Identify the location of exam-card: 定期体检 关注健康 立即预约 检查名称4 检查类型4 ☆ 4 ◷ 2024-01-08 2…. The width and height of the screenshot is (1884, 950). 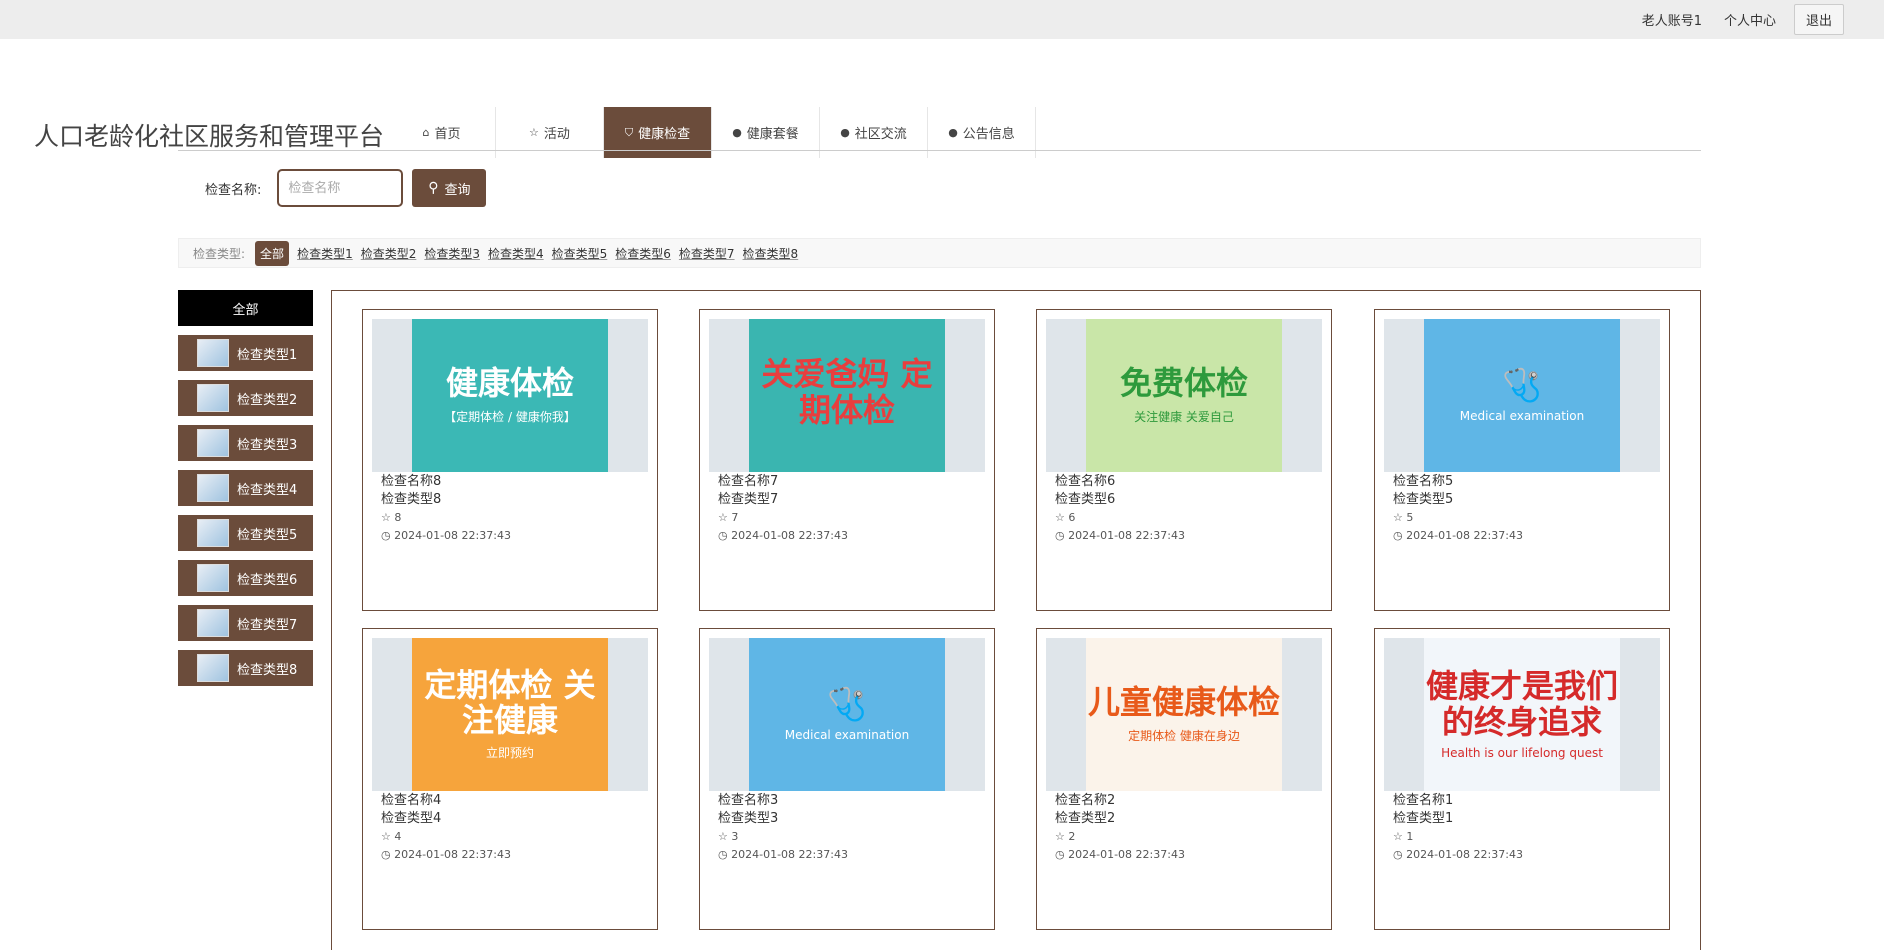
(510, 779).